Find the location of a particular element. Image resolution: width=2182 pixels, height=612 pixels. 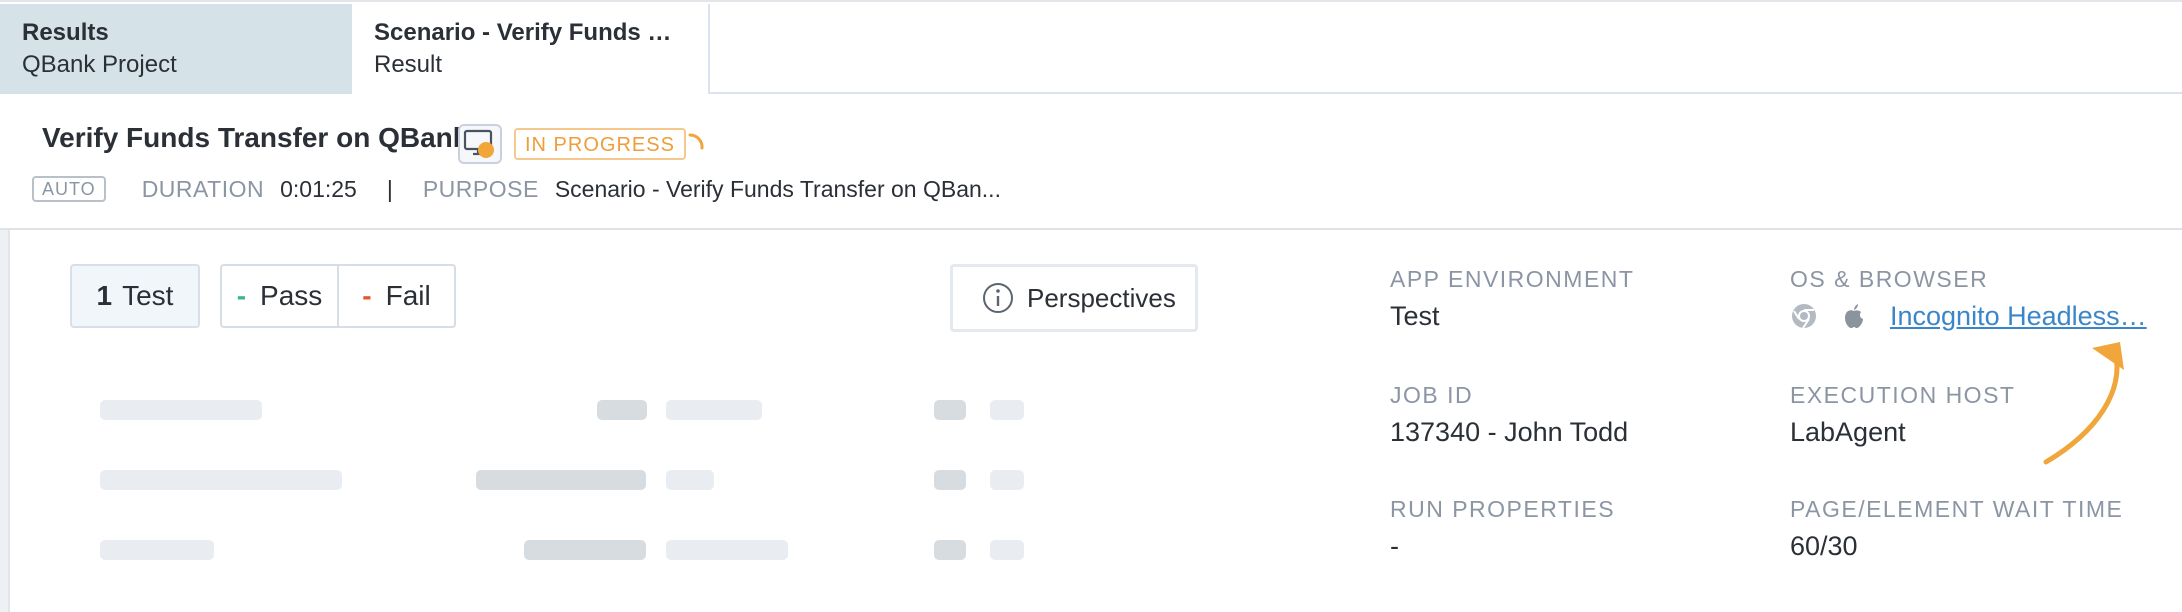

app-environment-label: APP ENVIRONMENT is located at coordinates (1512, 279).